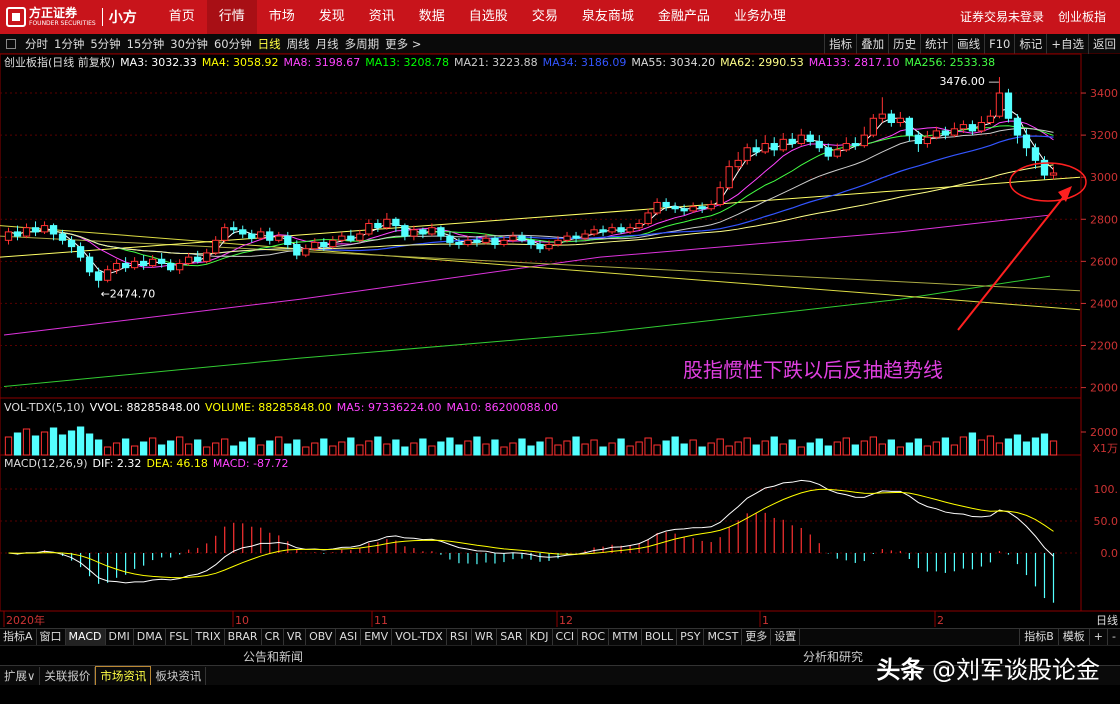 The width and height of the screenshot is (1120, 704). I want to click on indicator-tab-24: 更多, so click(757, 637).